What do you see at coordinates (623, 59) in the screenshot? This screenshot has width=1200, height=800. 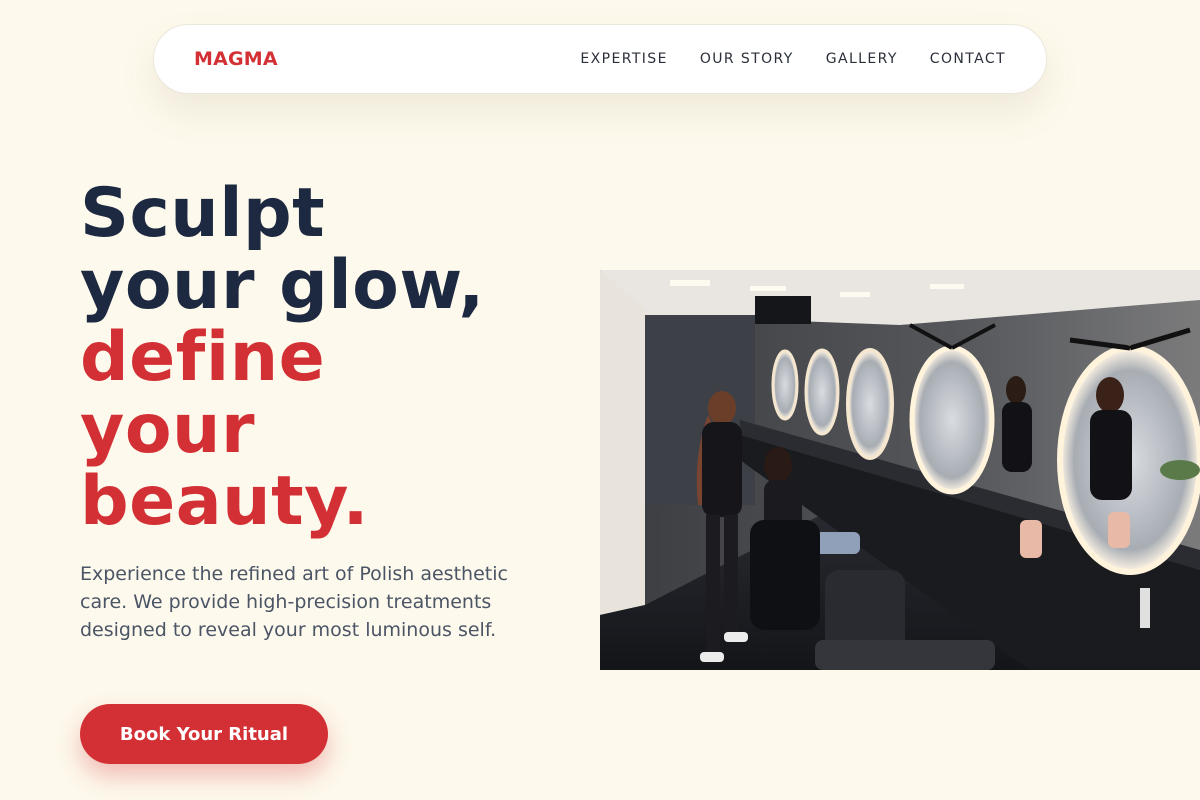 I see `nav-link-expertise: EXPERTISE` at bounding box center [623, 59].